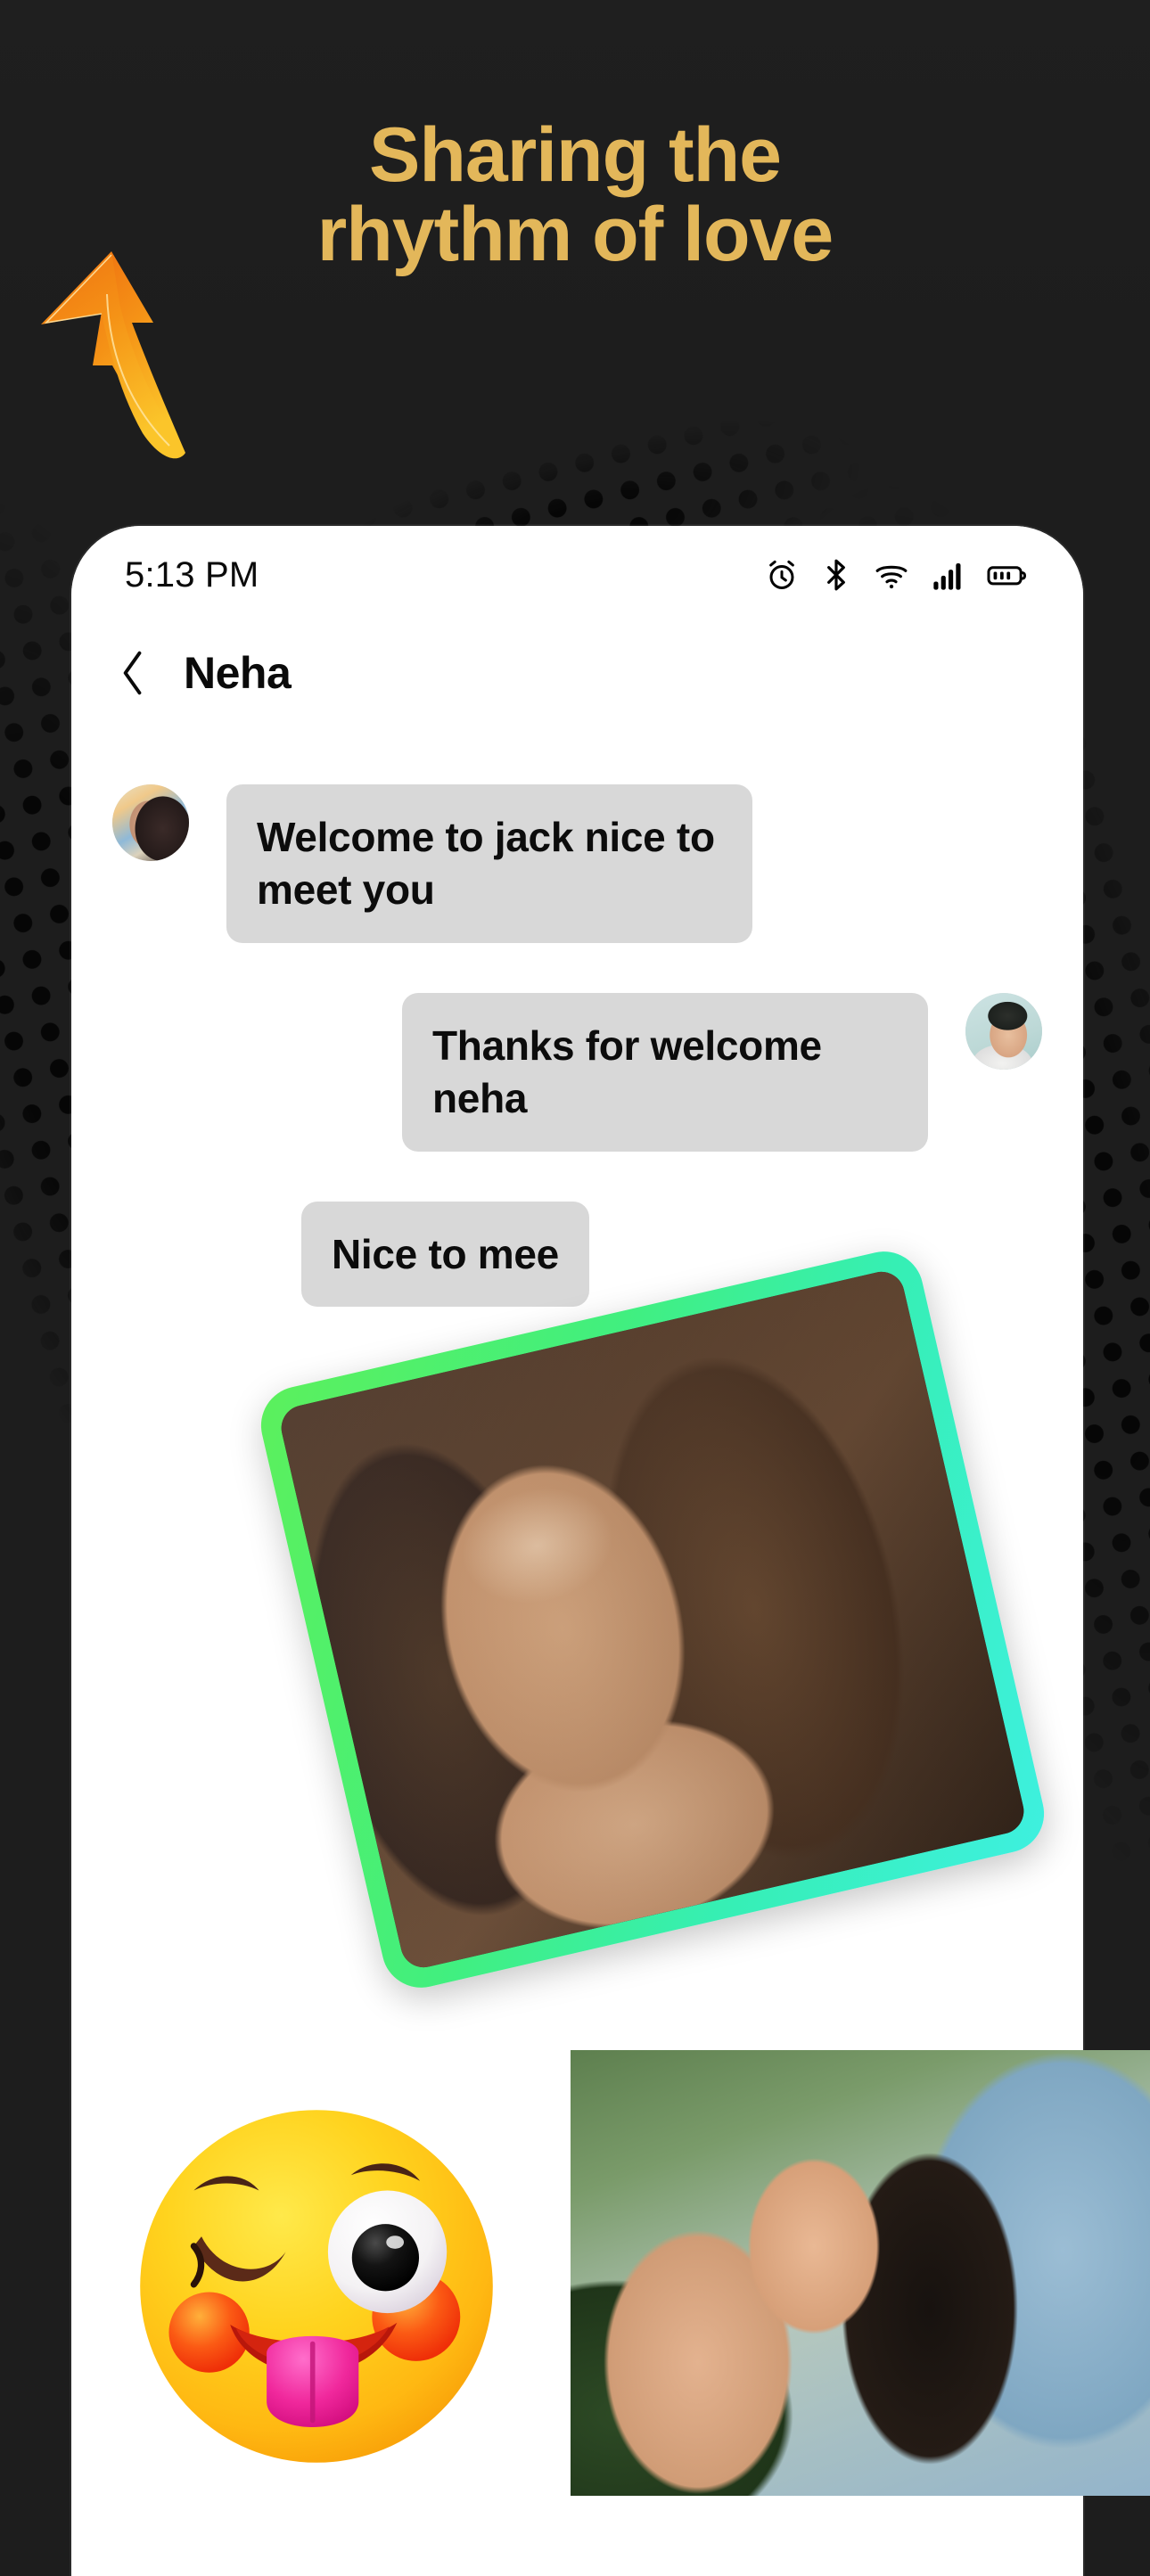 This screenshot has width=1150, height=2576. Describe the element at coordinates (445, 1255) in the screenshot. I see `message-bubble: Nice to mee` at that location.